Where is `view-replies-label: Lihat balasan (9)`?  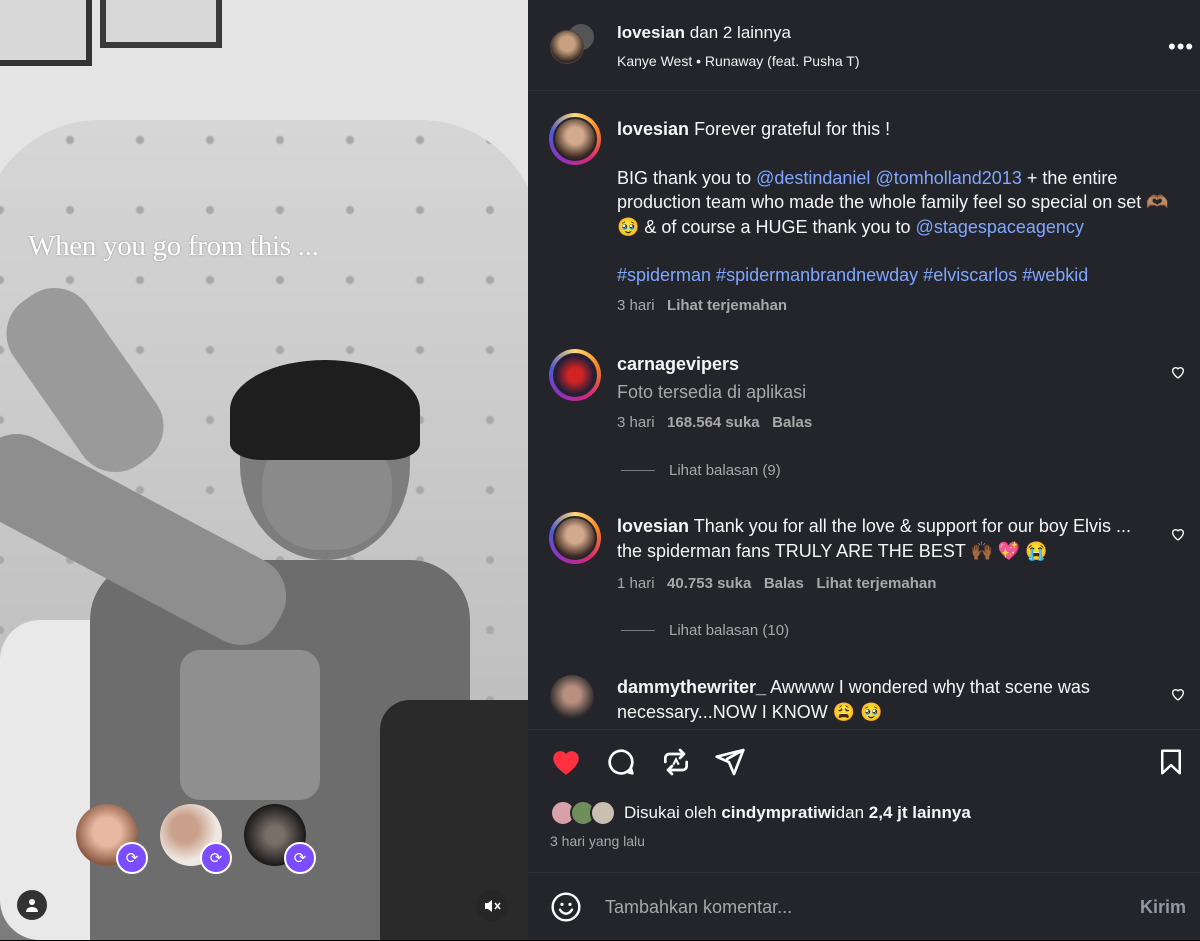 view-replies-label: Lihat balasan (9) is located at coordinates (725, 470).